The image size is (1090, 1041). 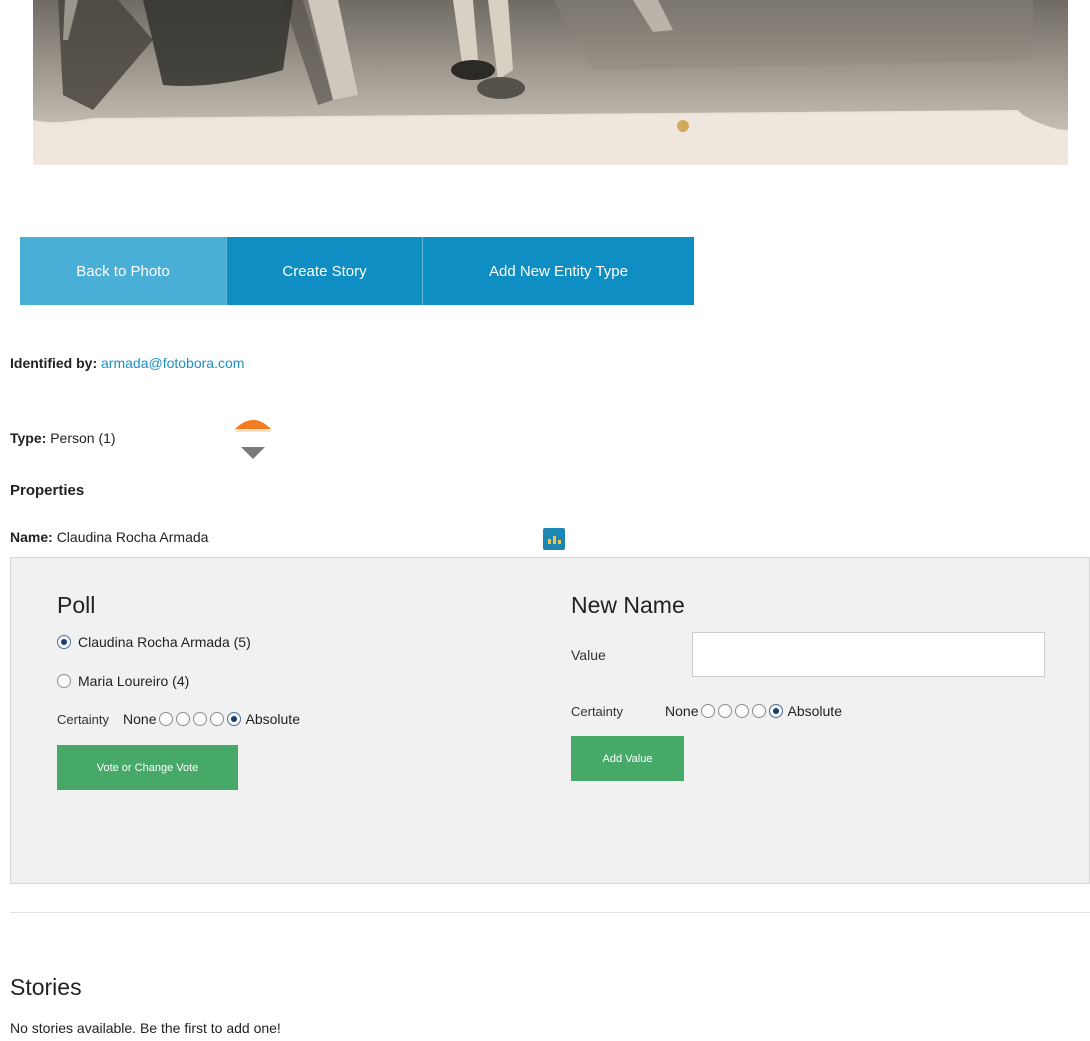 What do you see at coordinates (147, 767) in the screenshot?
I see `vote-button: Vote or Change Vote` at bounding box center [147, 767].